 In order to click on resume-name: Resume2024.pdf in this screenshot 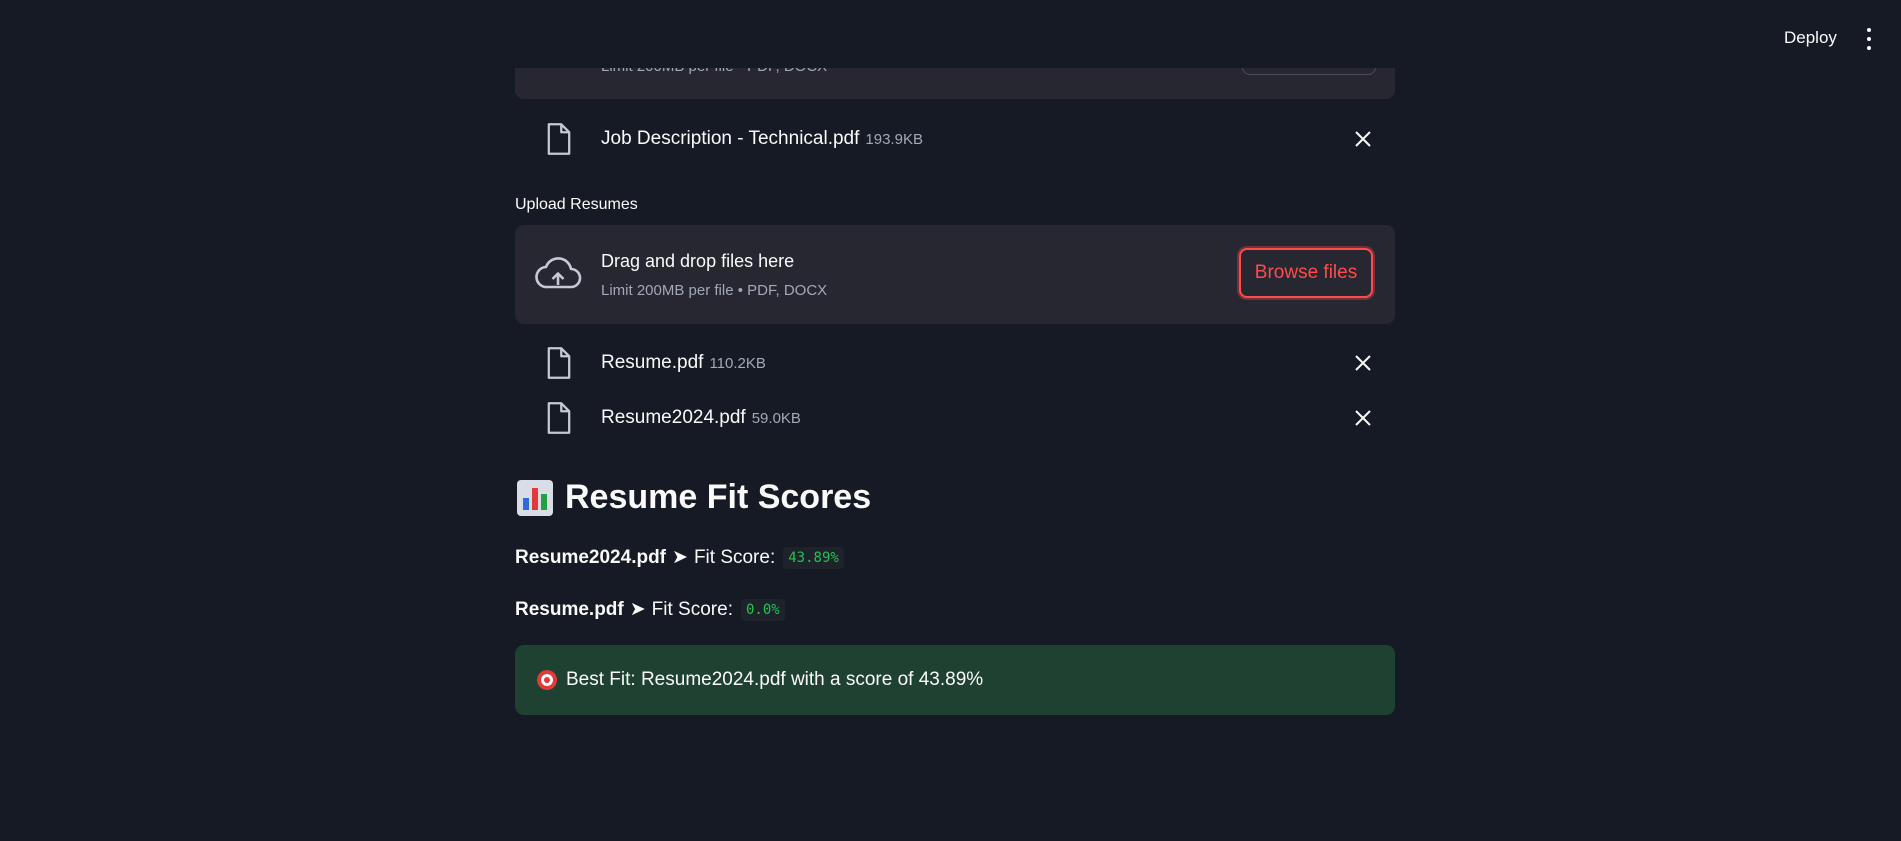, I will do `click(591, 557)`.